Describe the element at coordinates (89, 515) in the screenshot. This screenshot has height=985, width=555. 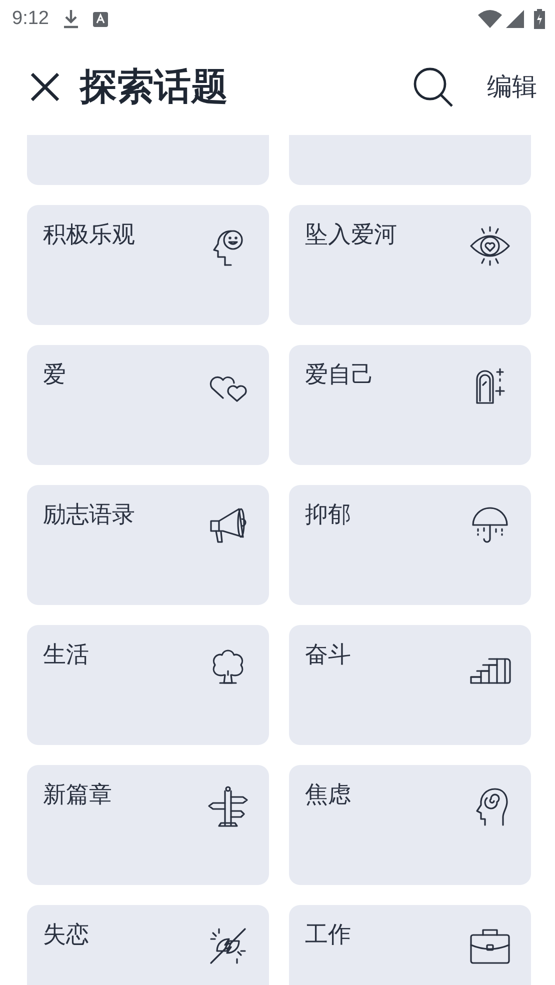
I see `topic-label: 励志语录` at that location.